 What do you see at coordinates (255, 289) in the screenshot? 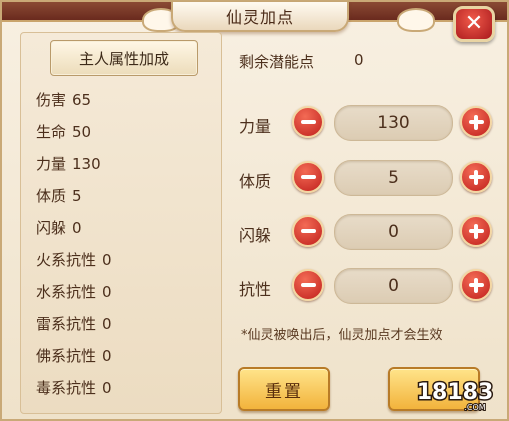
I see `stat-label-resistance: 抗性` at bounding box center [255, 289].